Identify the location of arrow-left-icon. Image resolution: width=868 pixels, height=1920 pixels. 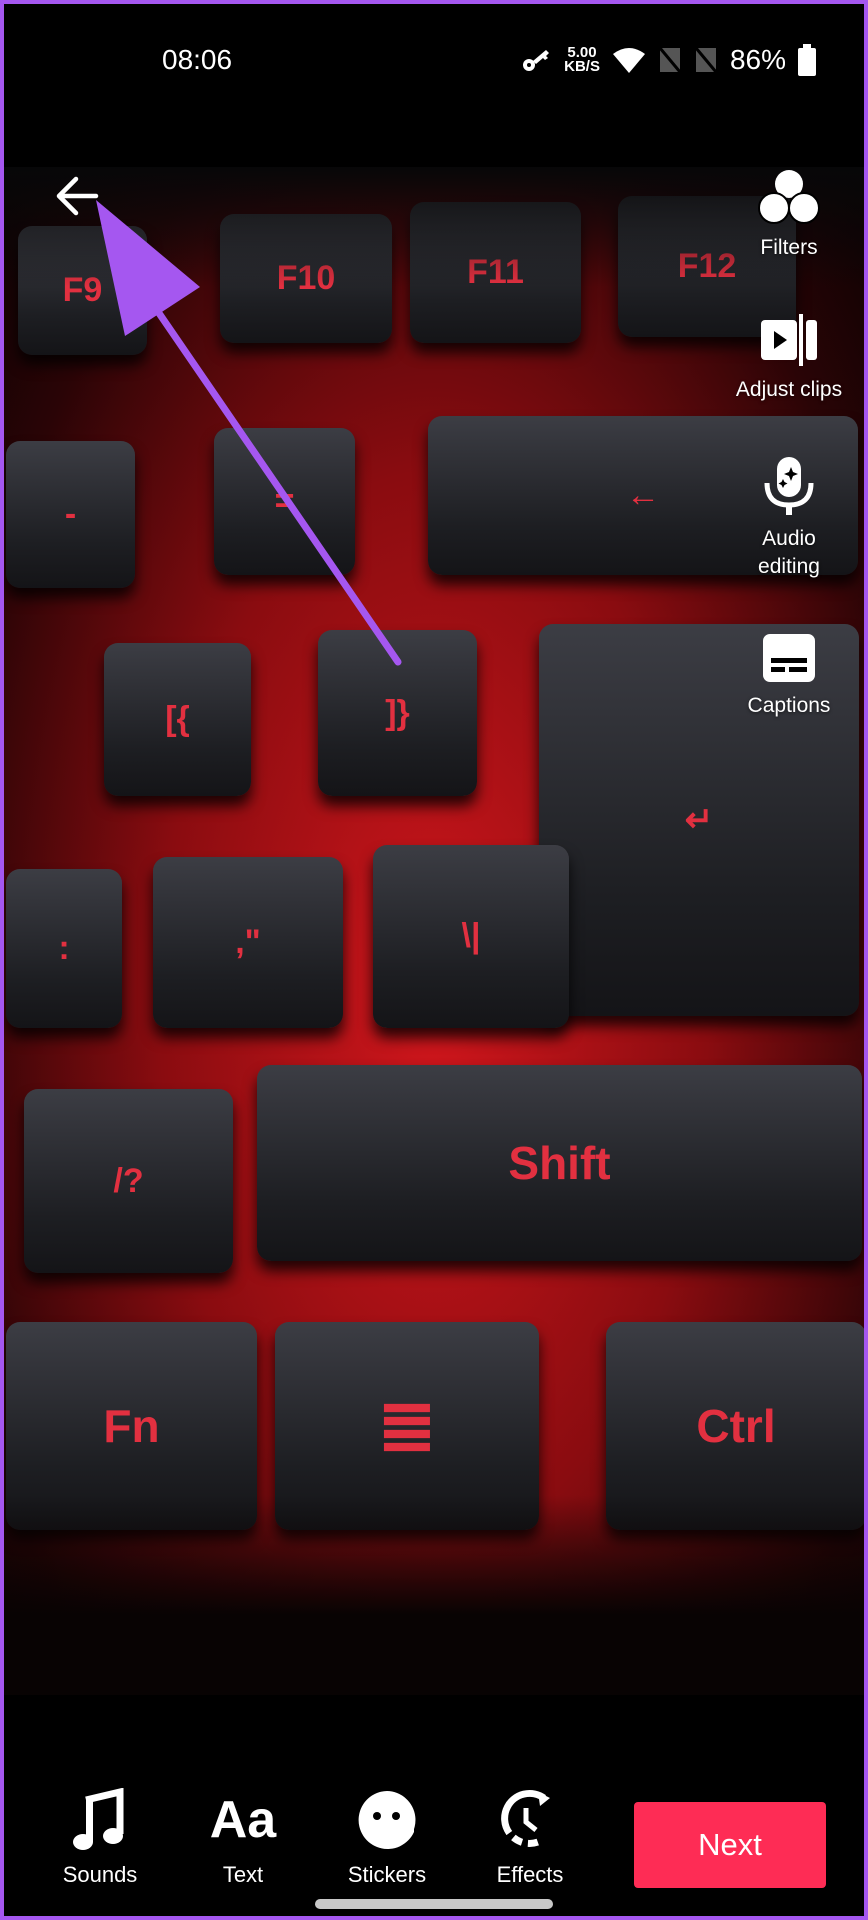
(77, 196).